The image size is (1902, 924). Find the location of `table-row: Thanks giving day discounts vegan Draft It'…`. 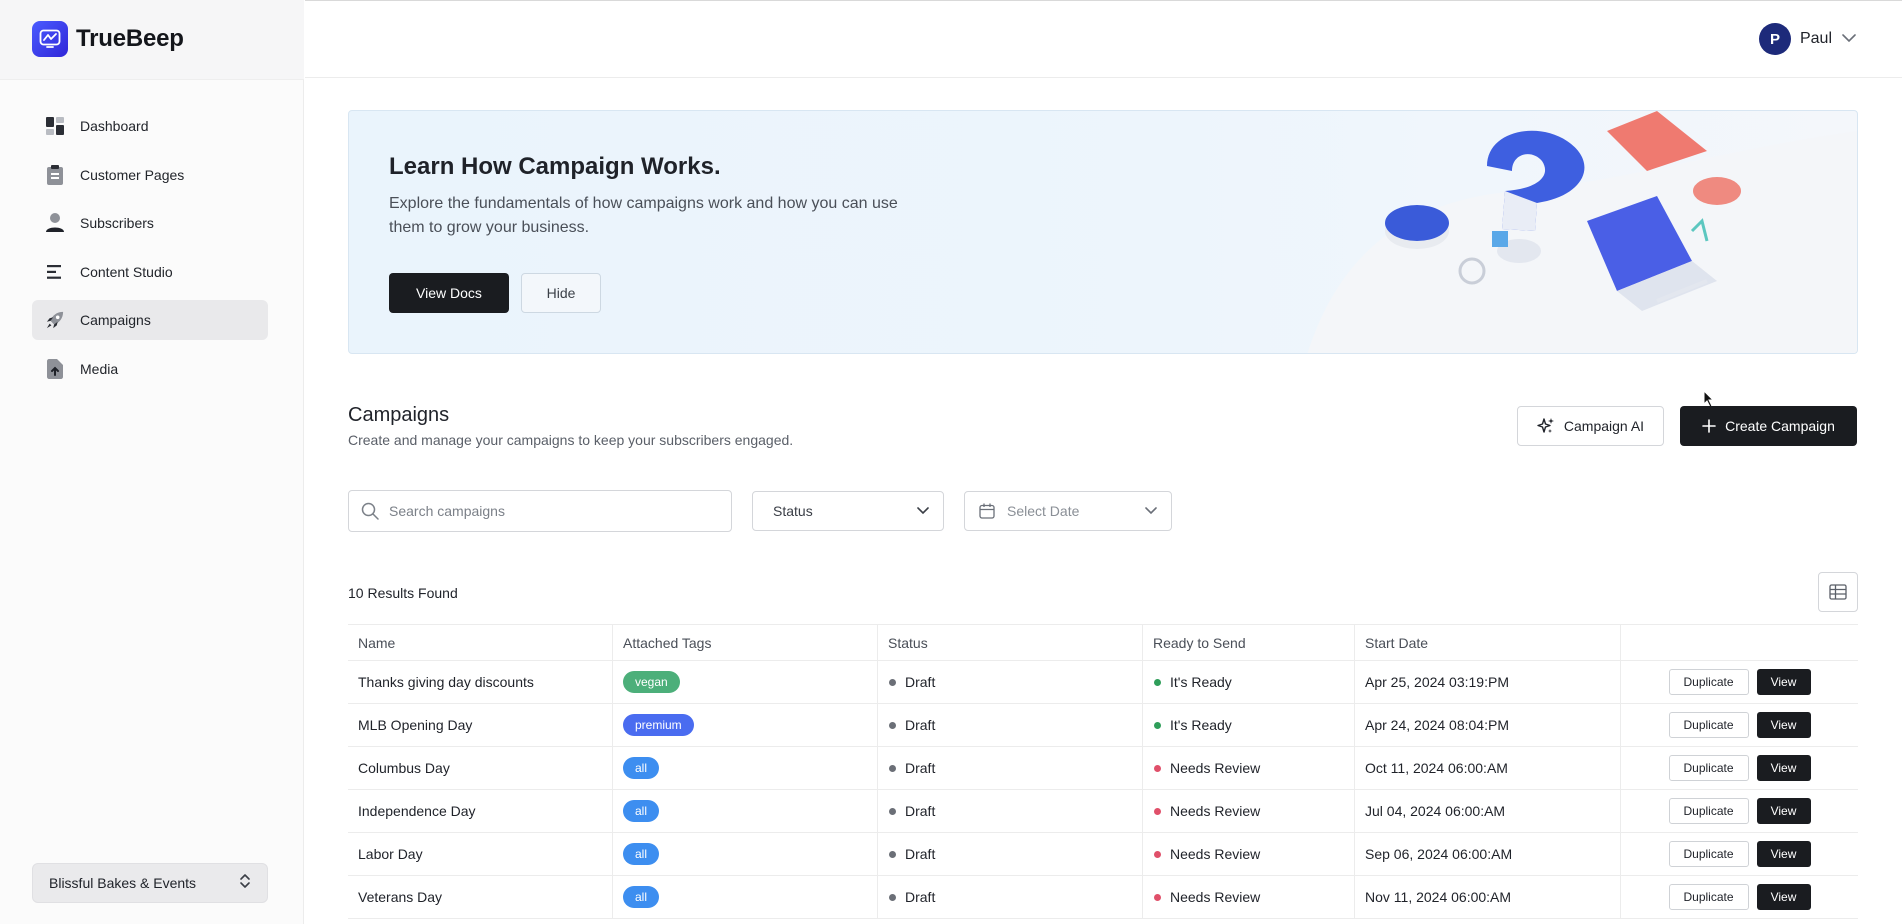

table-row: Thanks giving day discounts vegan Draft It'… is located at coordinates (1103, 682).